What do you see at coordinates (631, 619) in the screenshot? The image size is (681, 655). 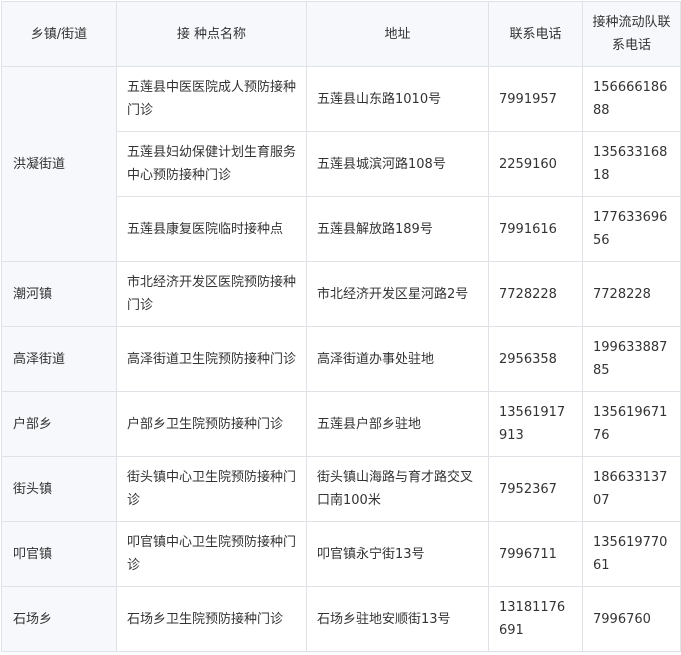 I see `mobile-phone-cell: 7996760` at bounding box center [631, 619].